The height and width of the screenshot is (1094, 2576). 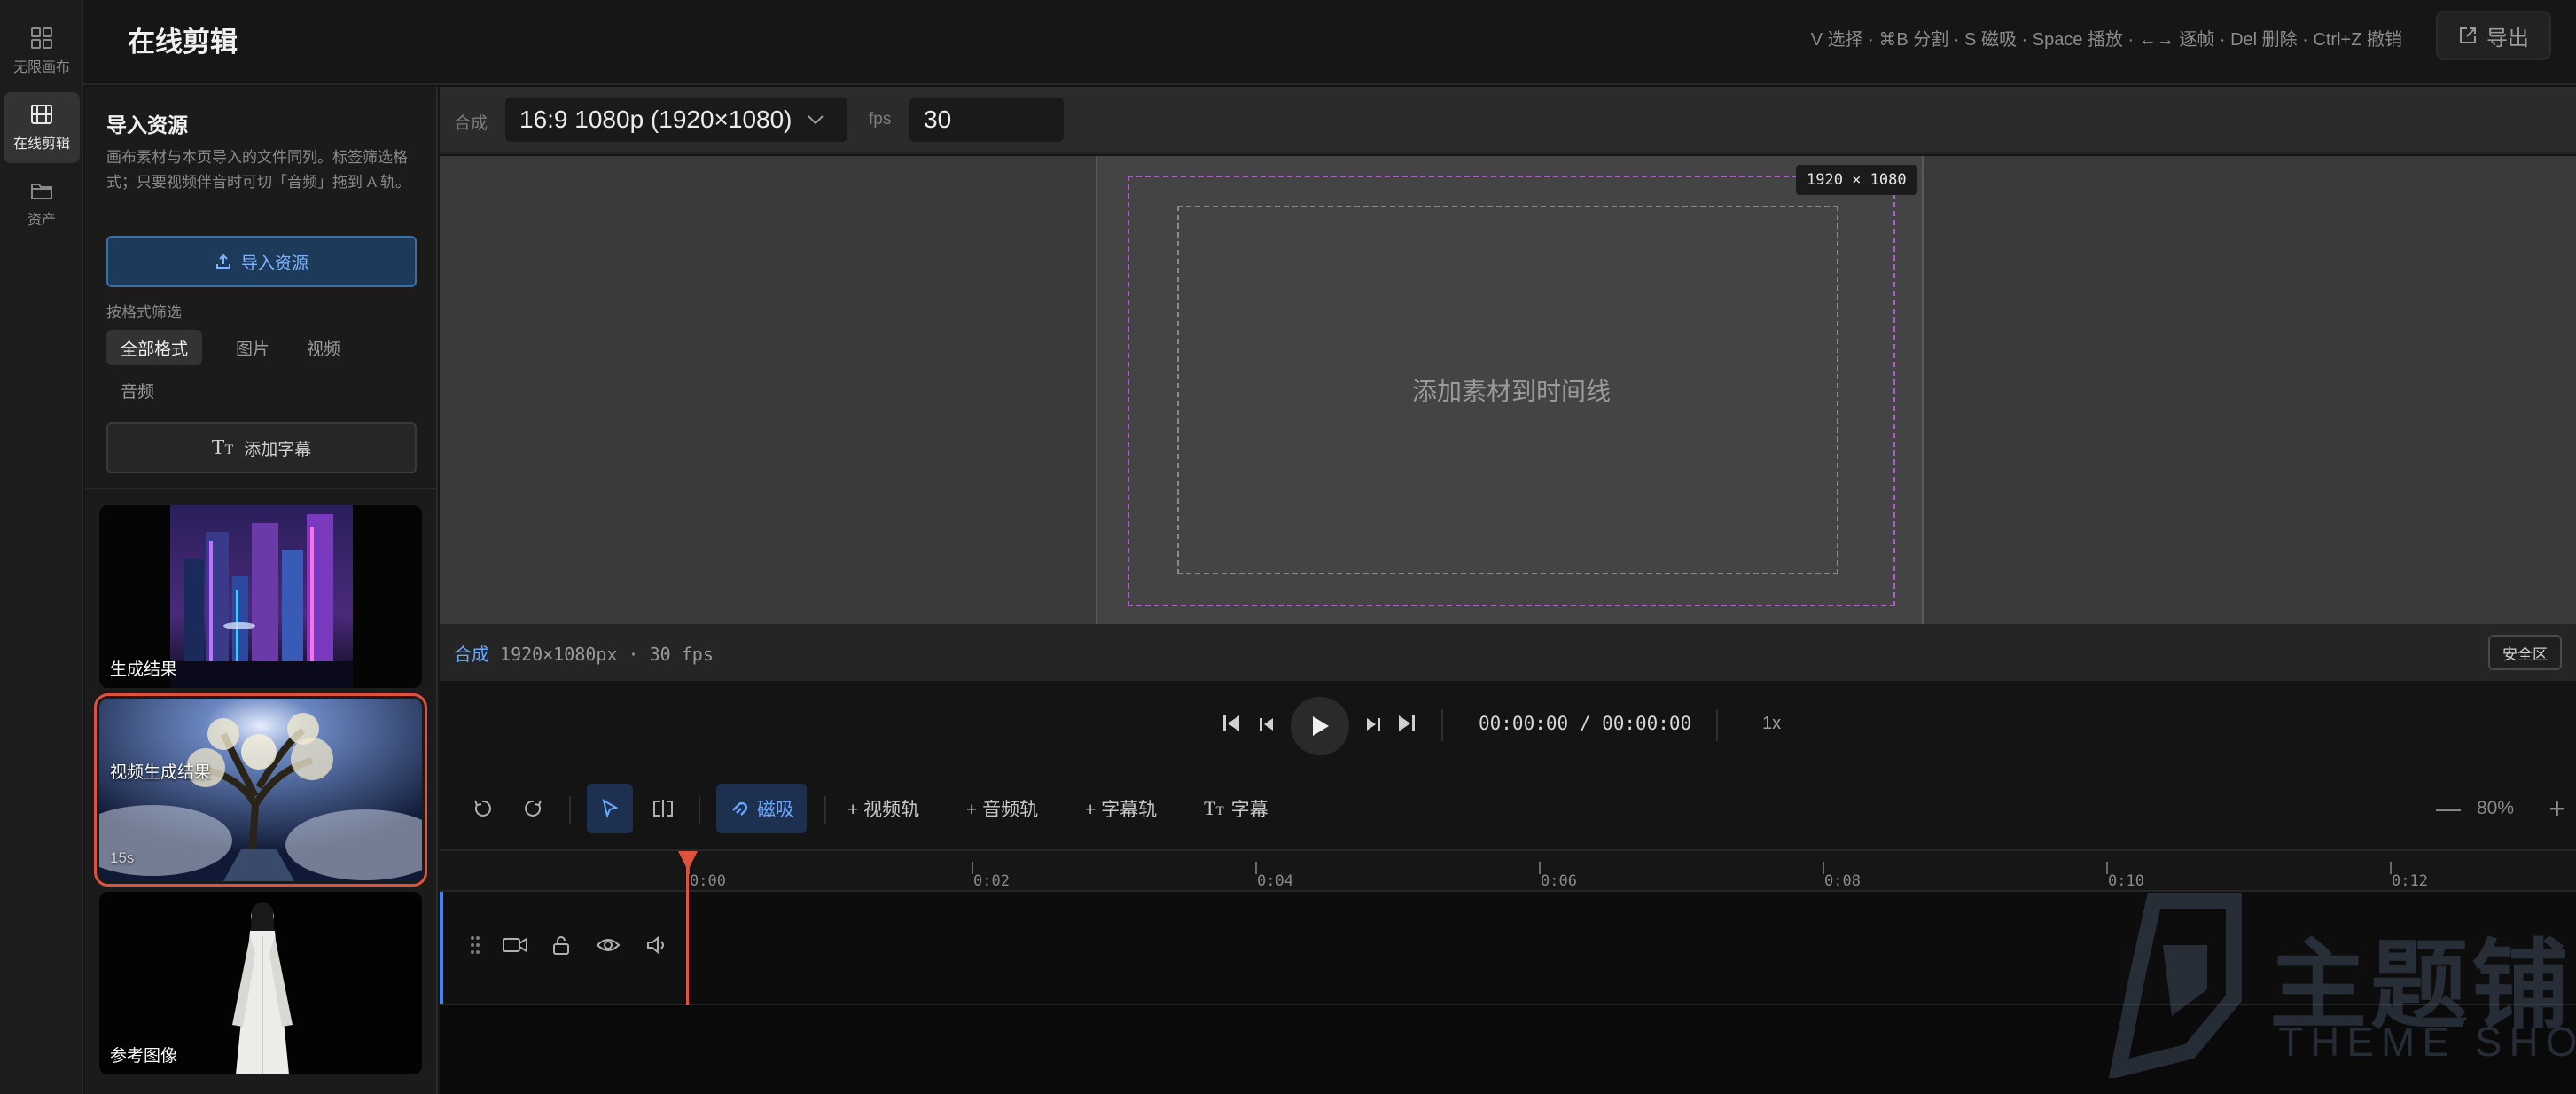 What do you see at coordinates (655, 119) in the screenshot?
I see `ratio-value: 16:9 1080p (1920×1080)` at bounding box center [655, 119].